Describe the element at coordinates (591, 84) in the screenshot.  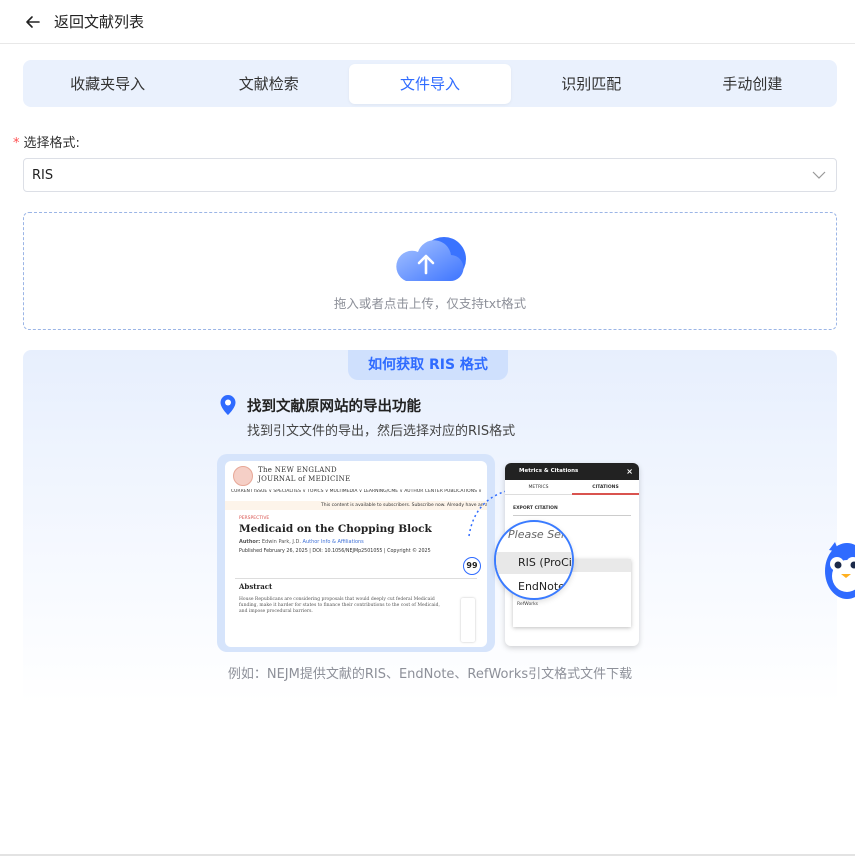
I see `tab-recognize-match: 识别匹配` at that location.